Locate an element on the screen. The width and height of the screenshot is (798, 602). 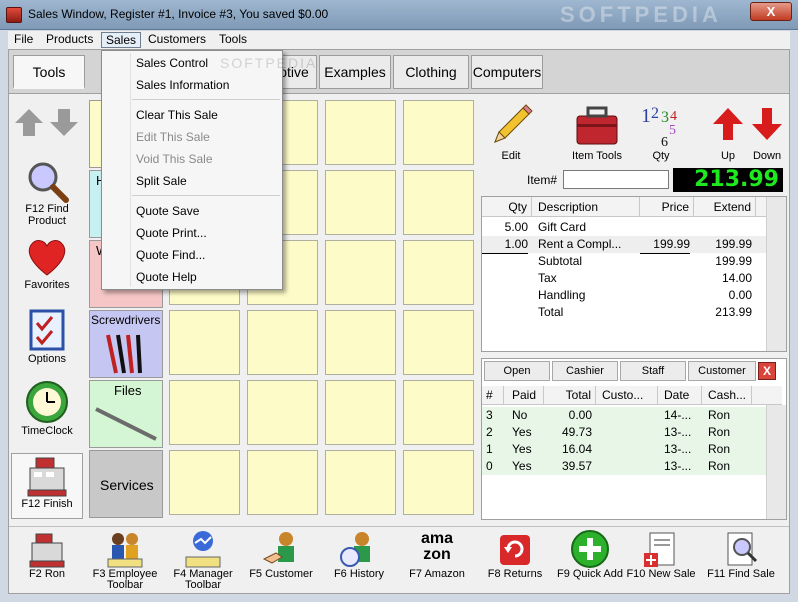
customer-button: Customer is located at coordinates (722, 371).